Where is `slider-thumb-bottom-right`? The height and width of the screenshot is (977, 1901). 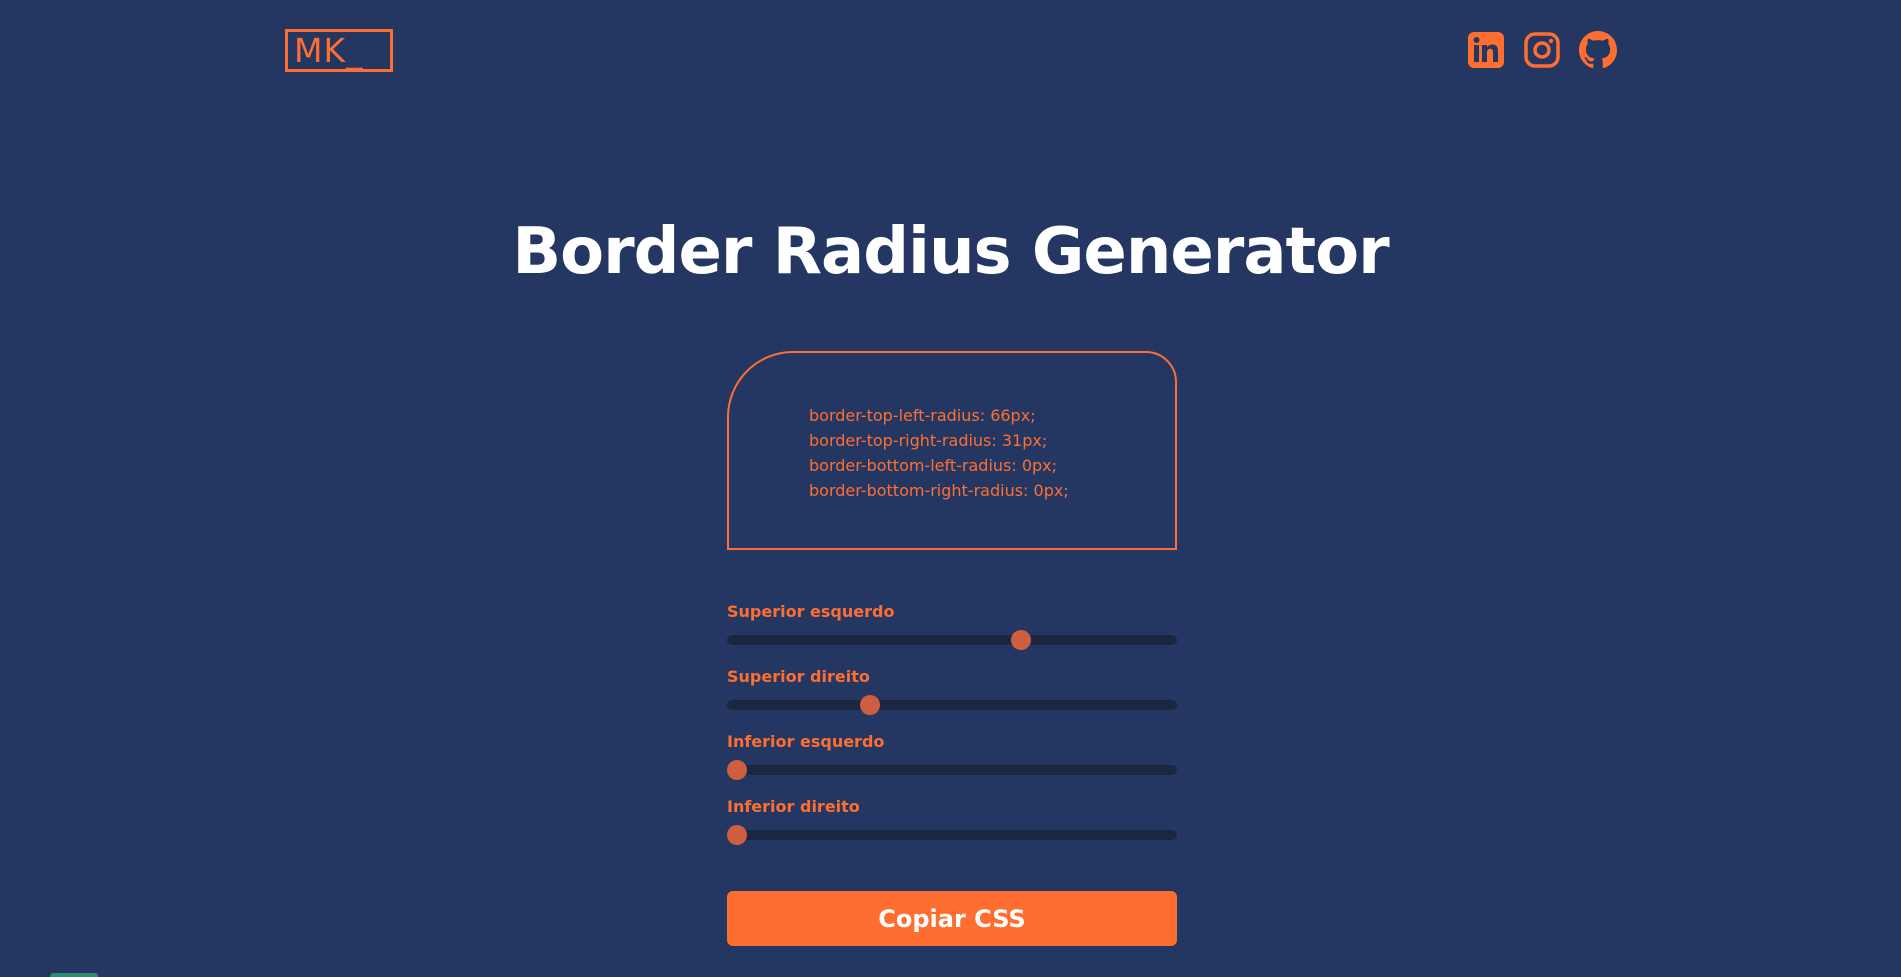 slider-thumb-bottom-right is located at coordinates (737, 835).